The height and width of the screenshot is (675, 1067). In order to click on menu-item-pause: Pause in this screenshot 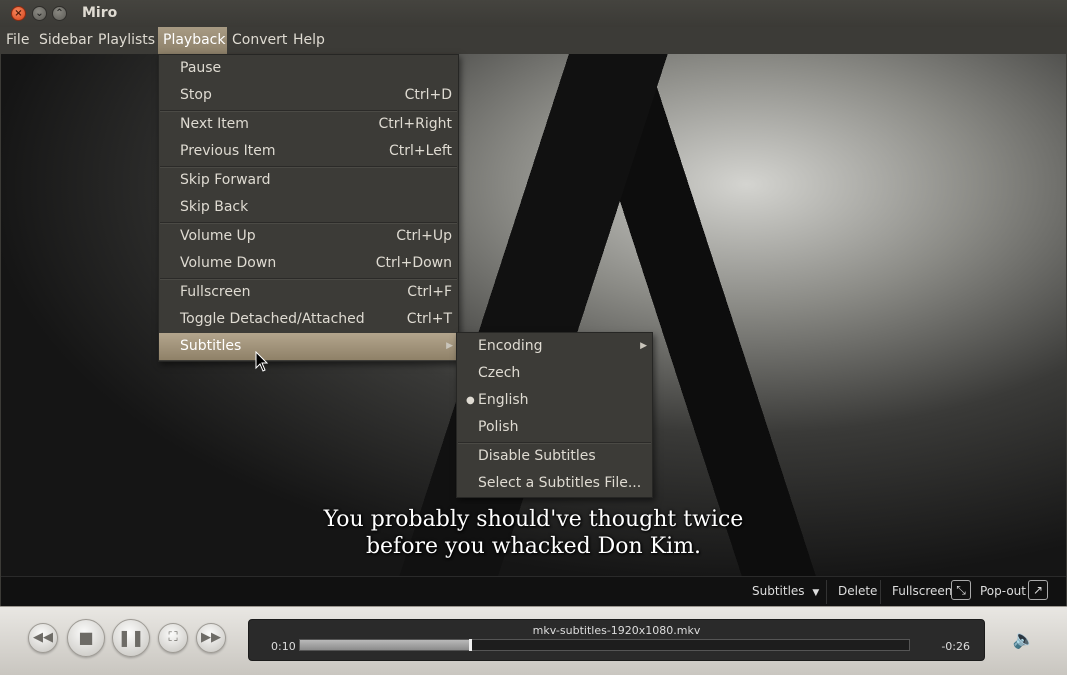, I will do `click(308, 68)`.